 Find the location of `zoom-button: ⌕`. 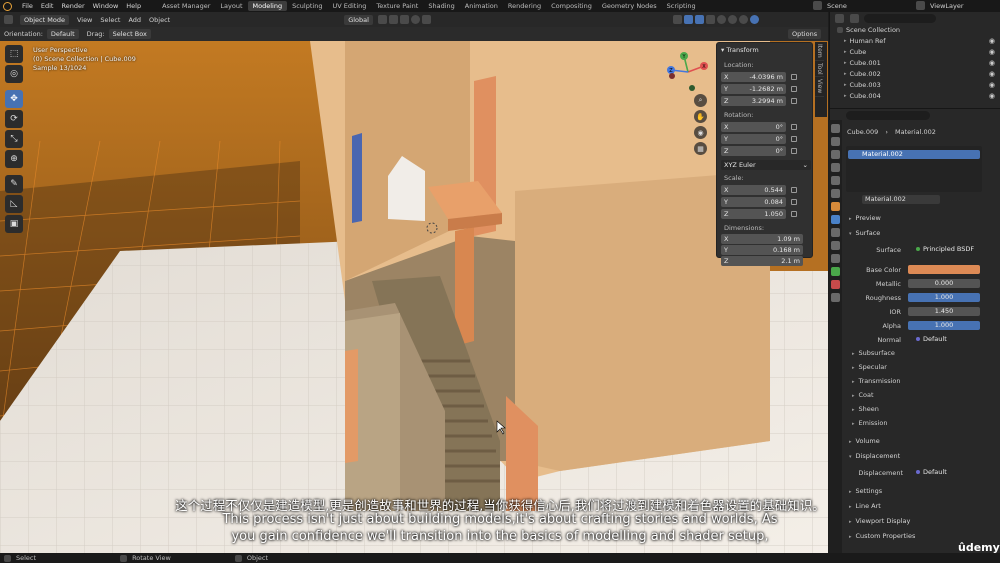

zoom-button: ⌕ is located at coordinates (700, 100).